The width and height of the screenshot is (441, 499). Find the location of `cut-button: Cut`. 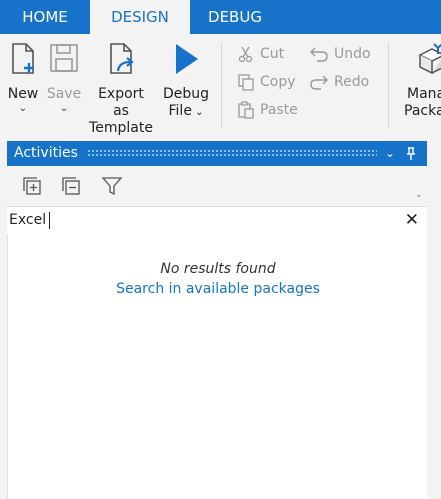

cut-button: Cut is located at coordinates (260, 54).